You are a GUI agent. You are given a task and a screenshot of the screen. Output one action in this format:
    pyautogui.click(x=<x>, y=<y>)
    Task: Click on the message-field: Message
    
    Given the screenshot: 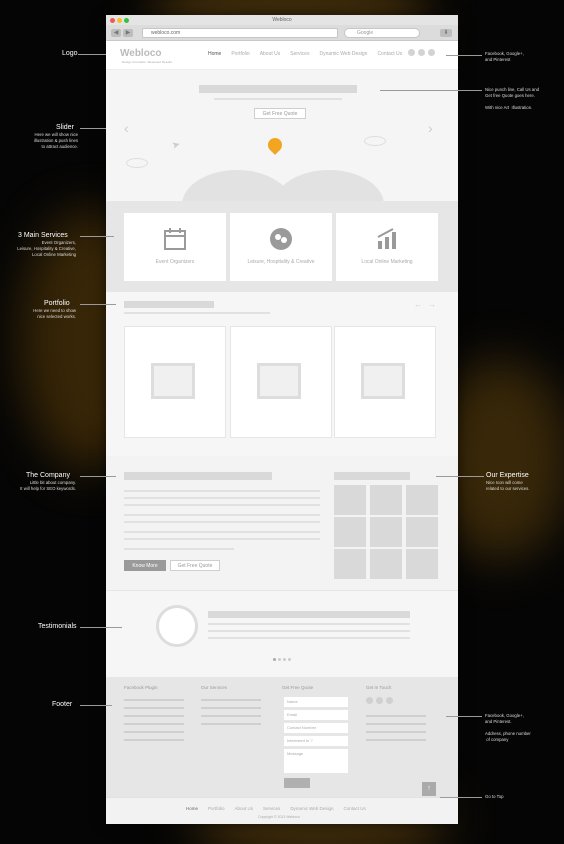 What is the action you would take?
    pyautogui.click(x=316, y=761)
    